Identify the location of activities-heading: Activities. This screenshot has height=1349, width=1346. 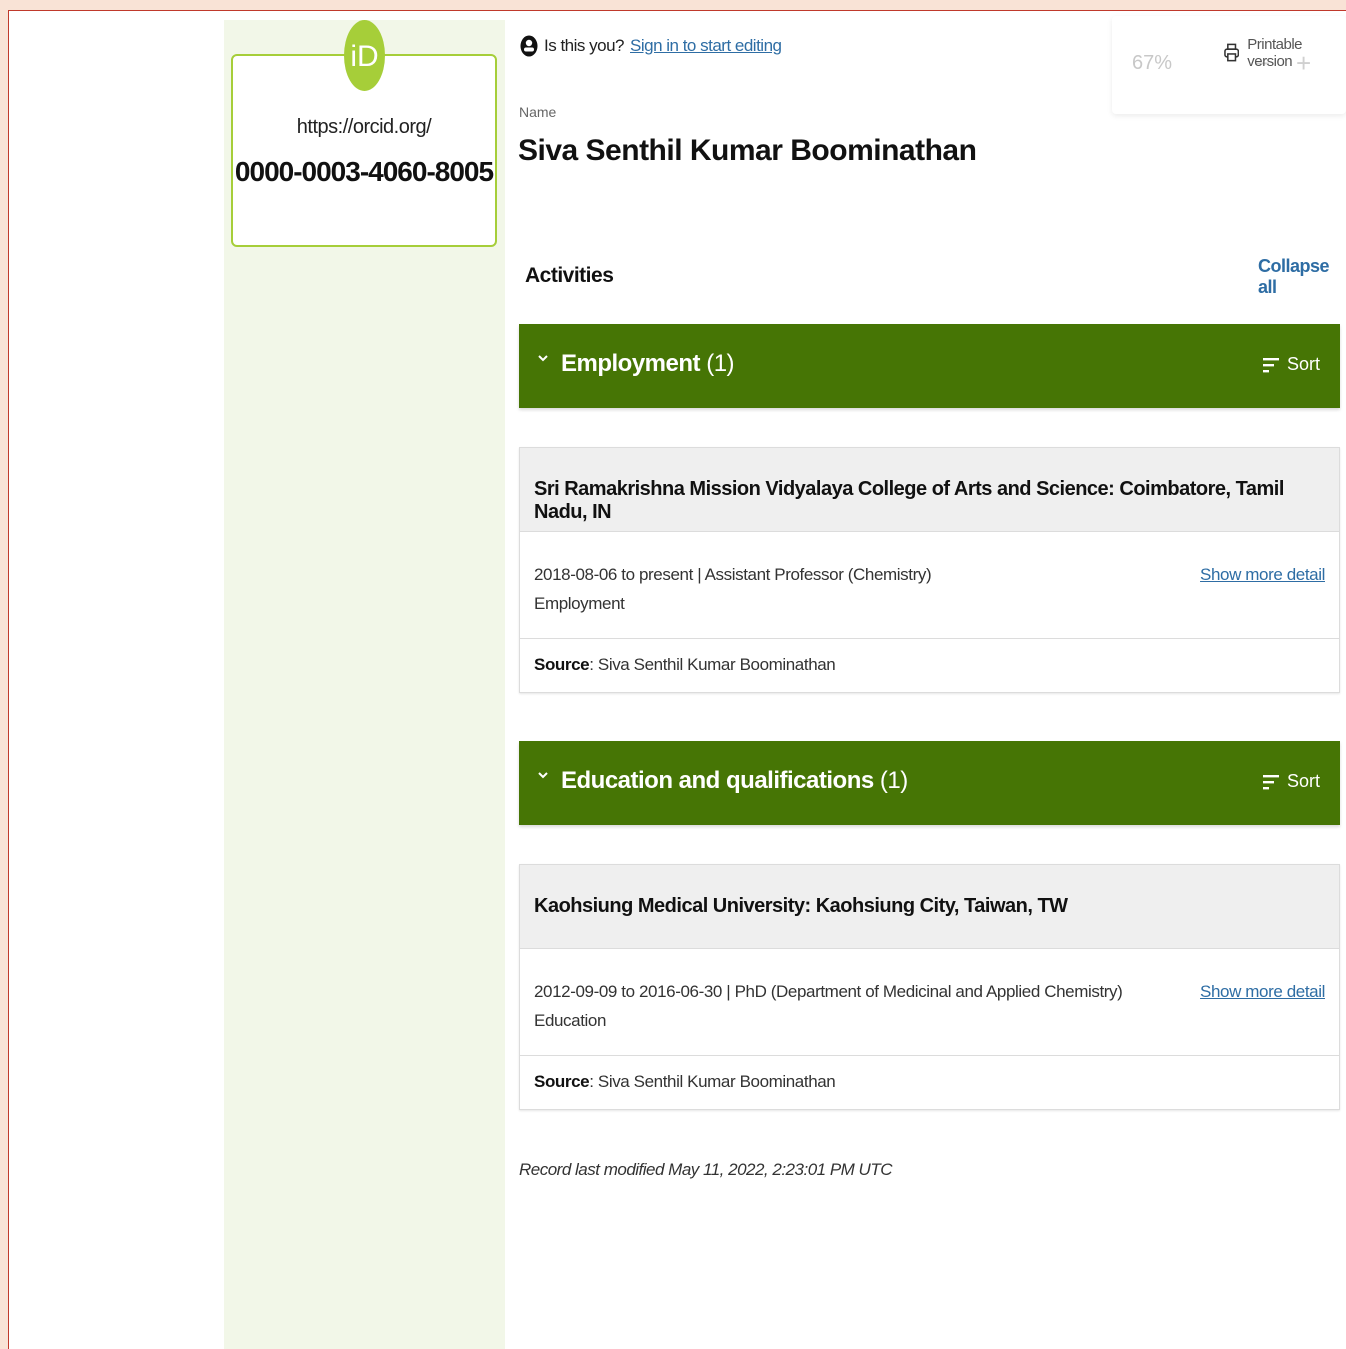
(569, 275).